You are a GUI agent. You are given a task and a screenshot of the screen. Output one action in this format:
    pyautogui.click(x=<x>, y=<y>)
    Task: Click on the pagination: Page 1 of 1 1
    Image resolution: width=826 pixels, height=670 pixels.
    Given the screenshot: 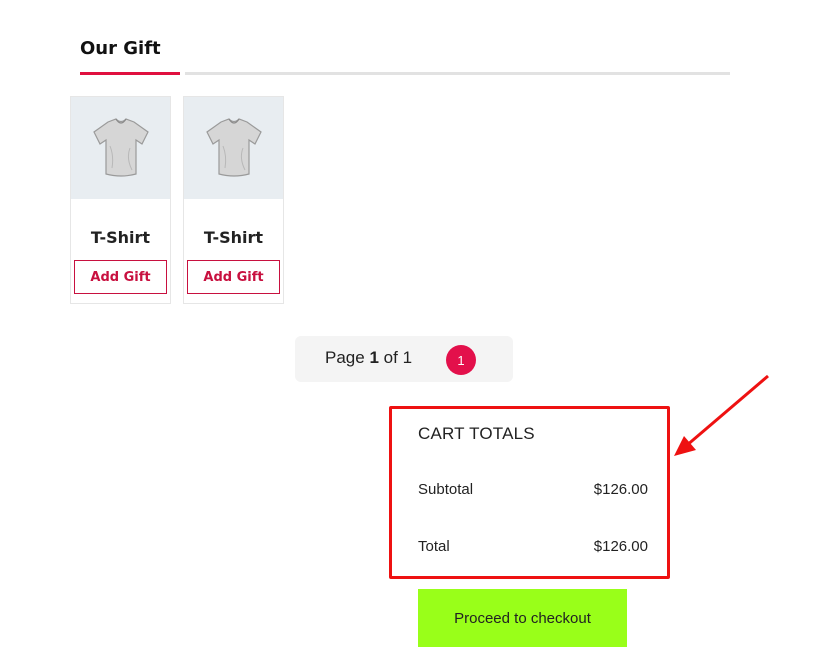 What is the action you would take?
    pyautogui.click(x=404, y=359)
    